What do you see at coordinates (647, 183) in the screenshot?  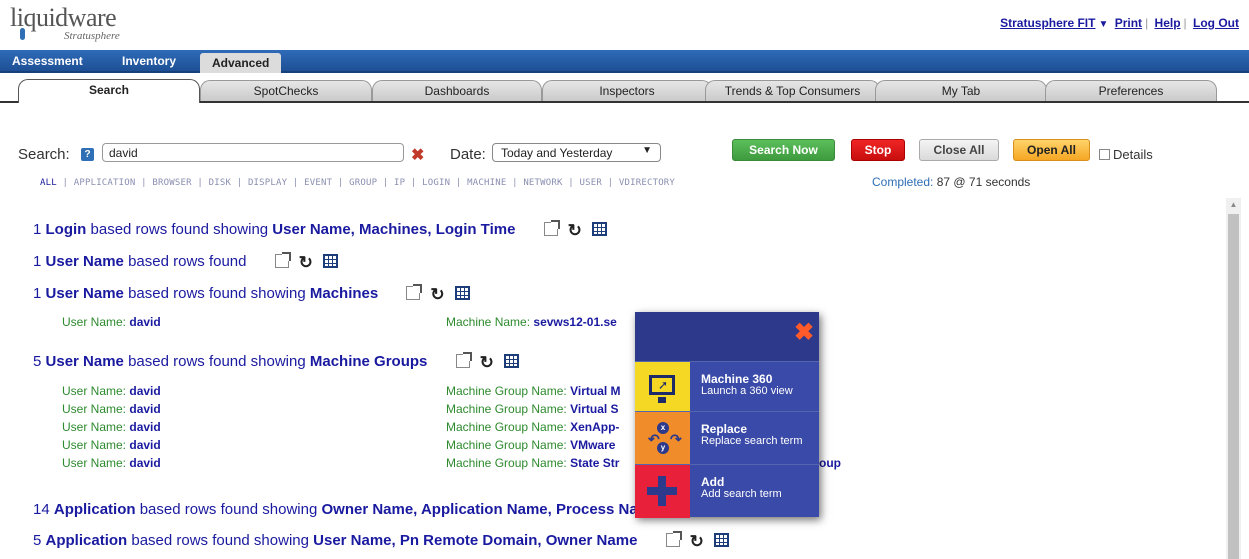 I see `filter-vdirectory: VDIRECTORY` at bounding box center [647, 183].